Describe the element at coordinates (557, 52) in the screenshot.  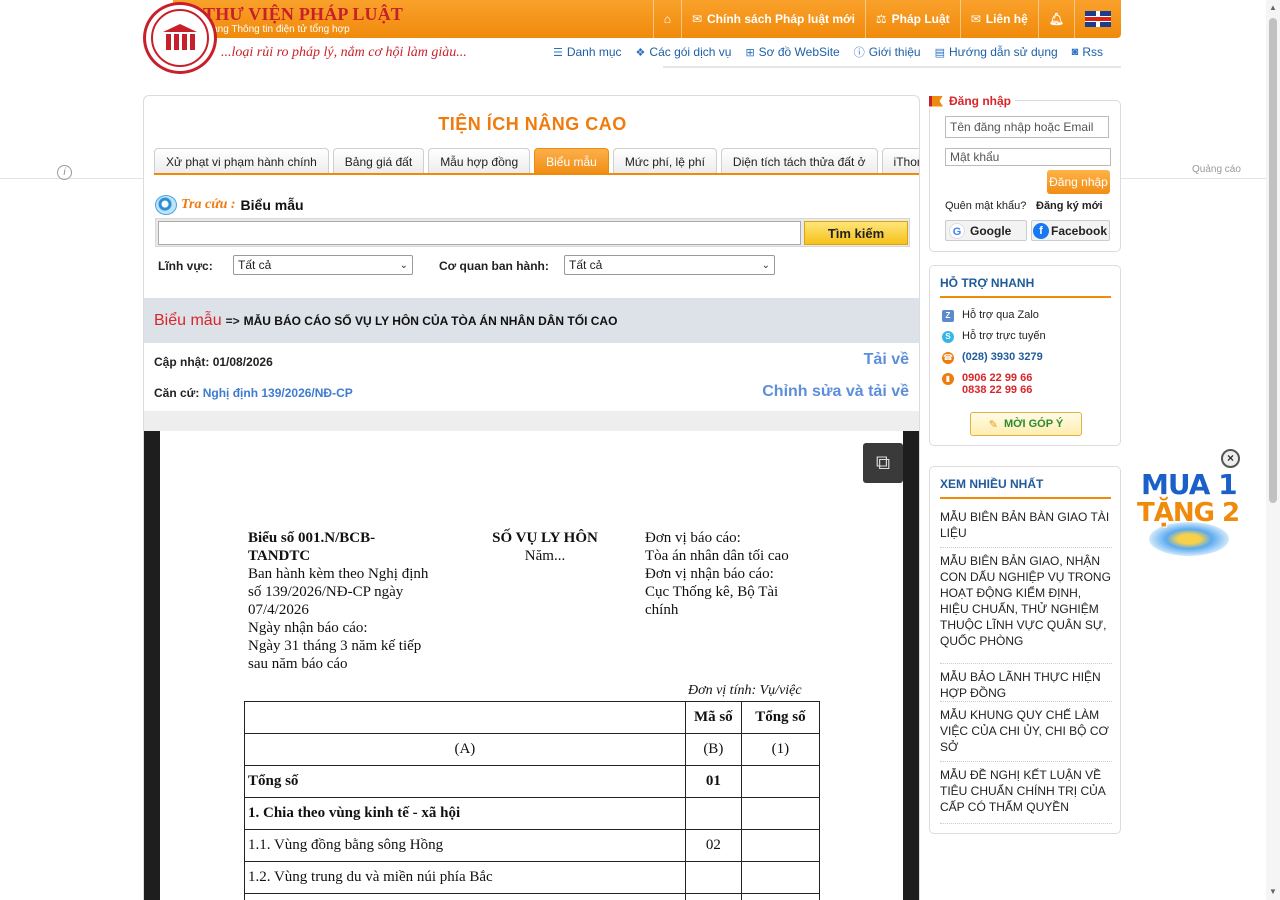
I see `list-icon: ☰` at that location.